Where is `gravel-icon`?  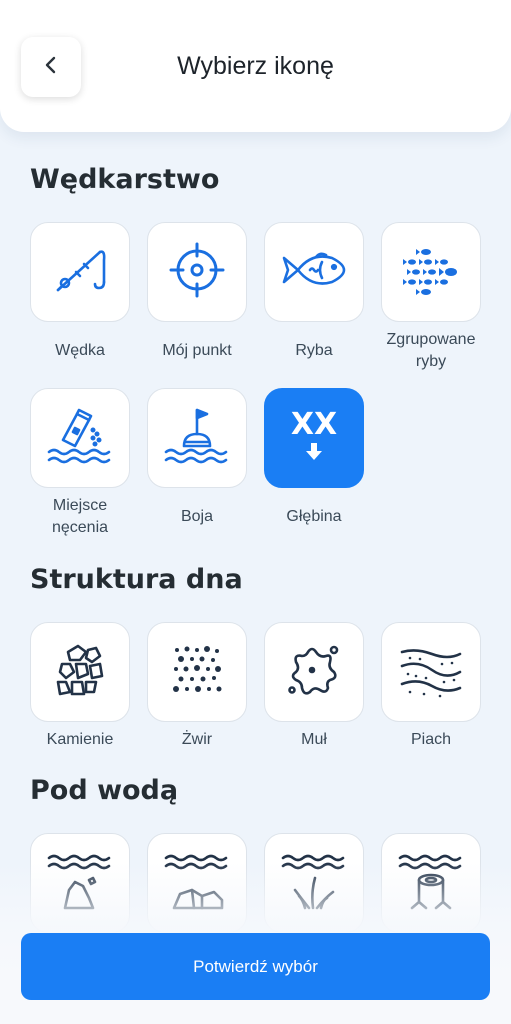 gravel-icon is located at coordinates (197, 672).